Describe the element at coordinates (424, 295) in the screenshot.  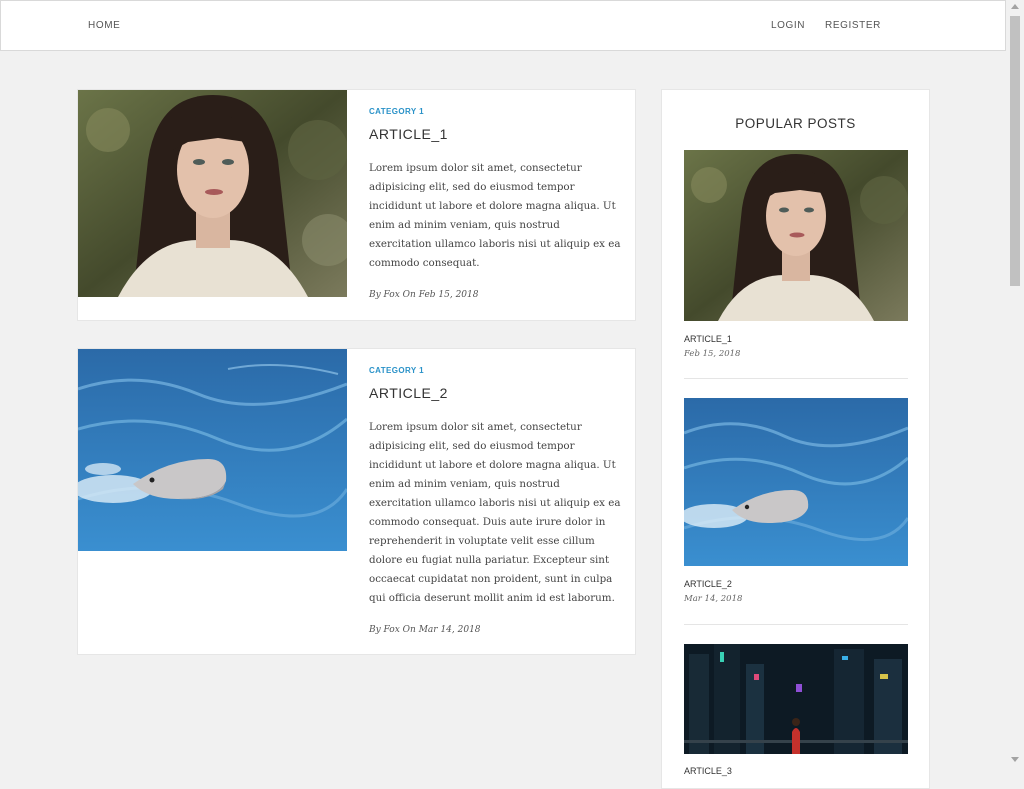
I see `article-byline: By Fox On Feb 15, 2018` at that location.